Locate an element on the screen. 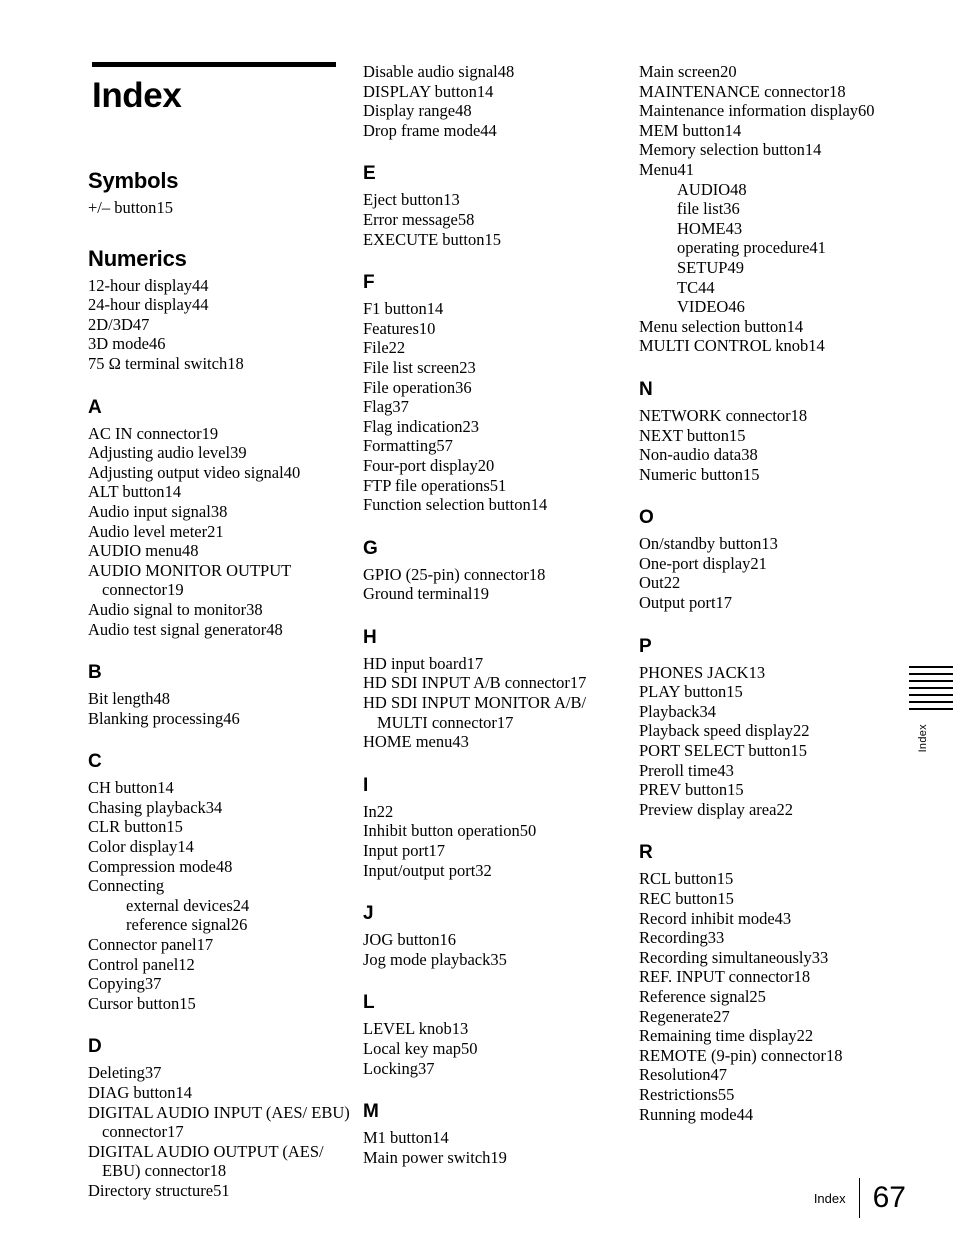 The width and height of the screenshot is (954, 1244). index-entry: Bit length48 is located at coordinates (129, 699).